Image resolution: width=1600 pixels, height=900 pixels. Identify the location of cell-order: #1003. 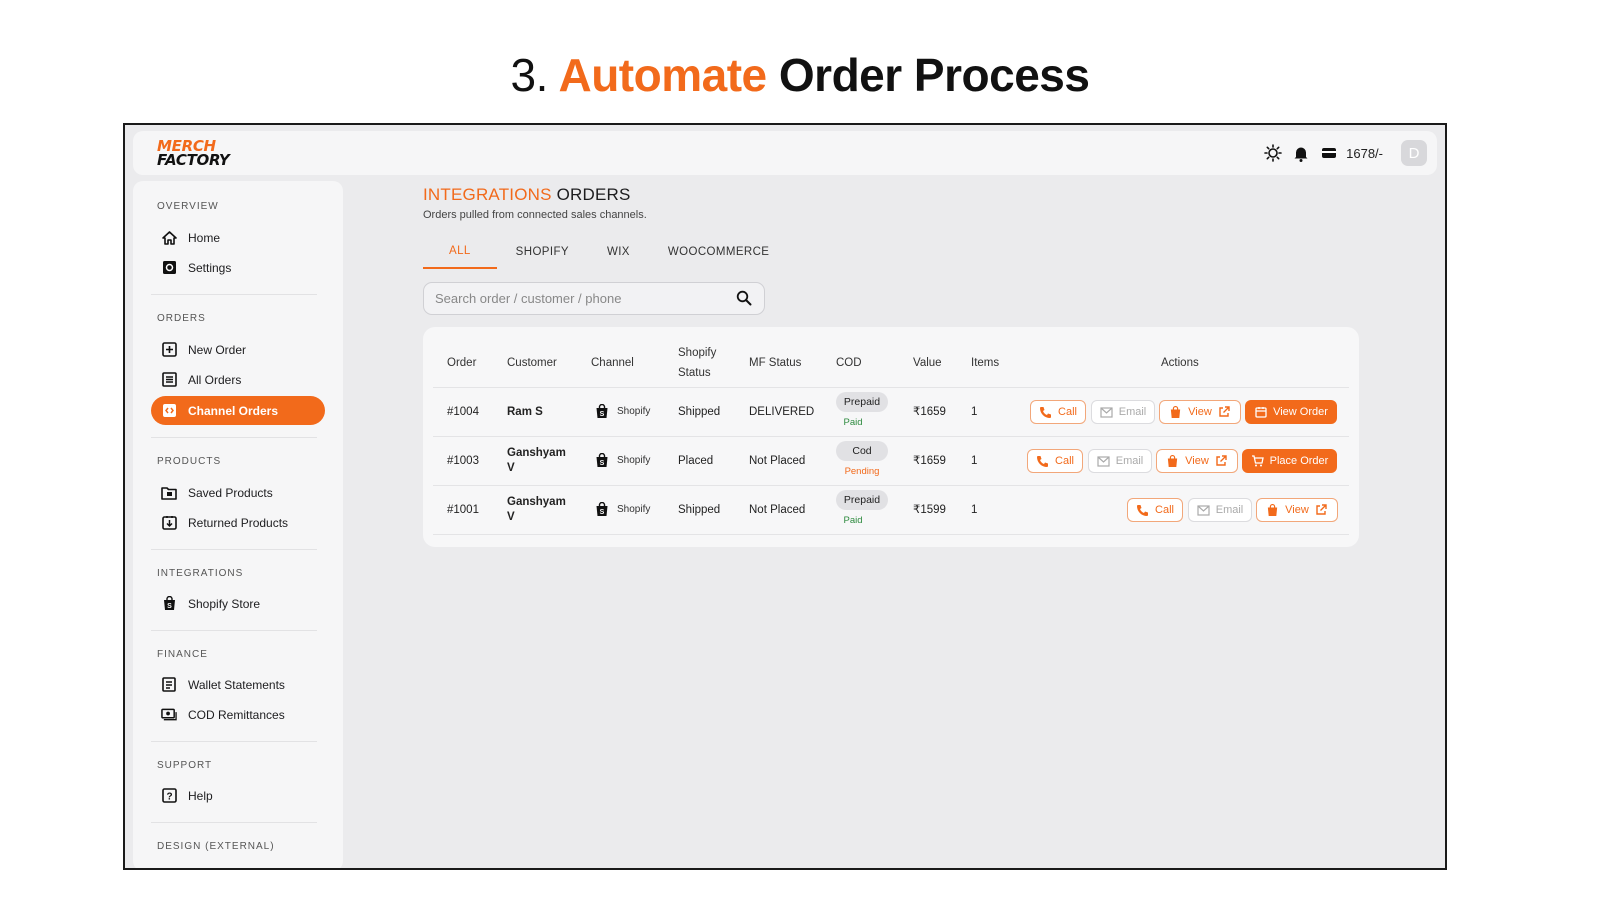
(463, 461).